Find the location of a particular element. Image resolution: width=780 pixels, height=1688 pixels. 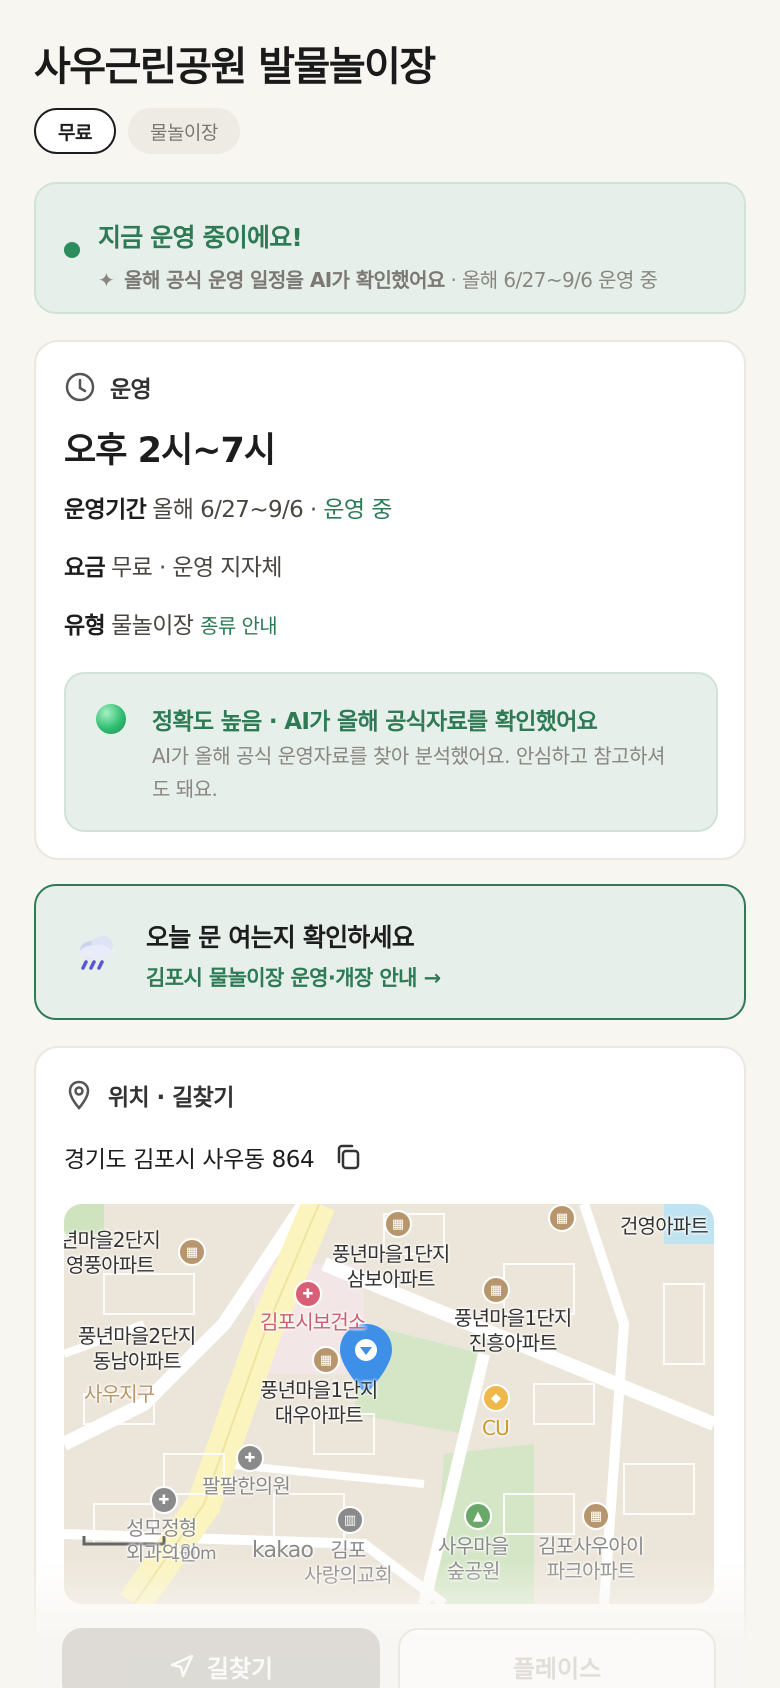

fee-value: 무료 · 운영 지자체 is located at coordinates (196, 568).